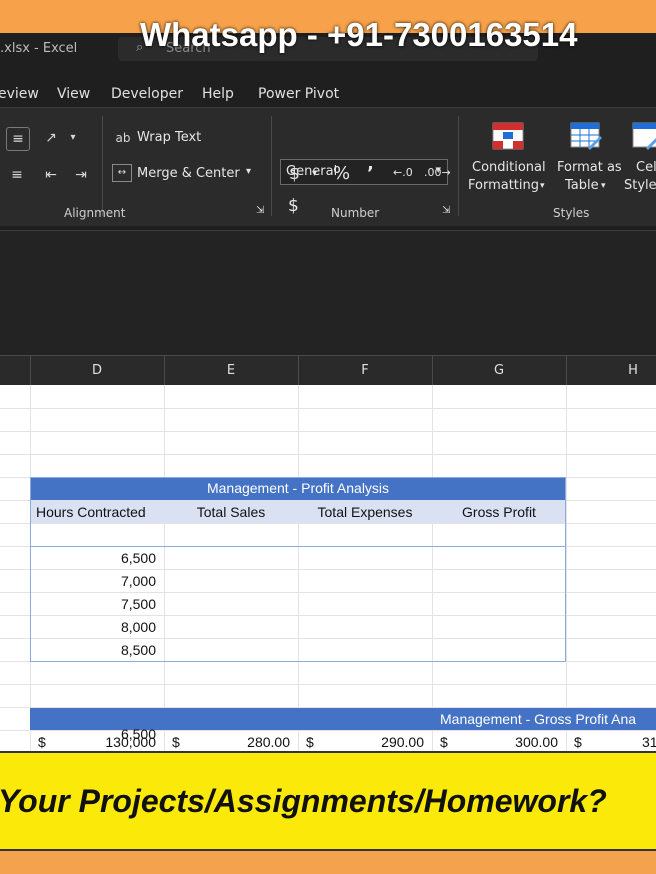 The height and width of the screenshot is (874, 656). I want to click on comma-style-button: ’, so click(370, 173).